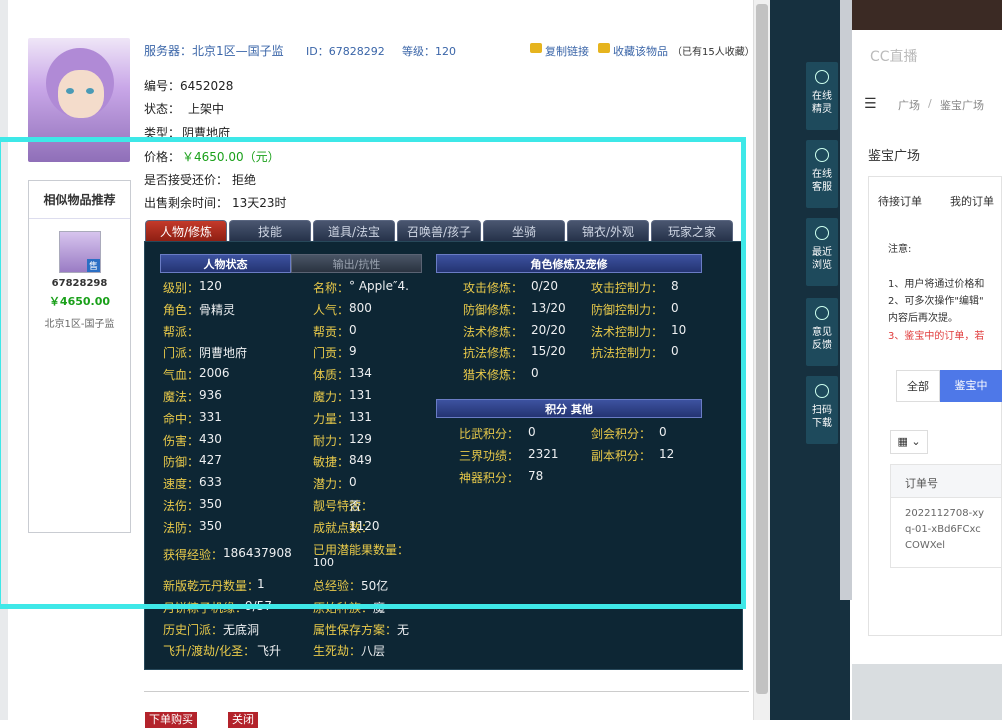  What do you see at coordinates (918, 386) in the screenshot?
I see `filter-all-button: 全部` at bounding box center [918, 386].